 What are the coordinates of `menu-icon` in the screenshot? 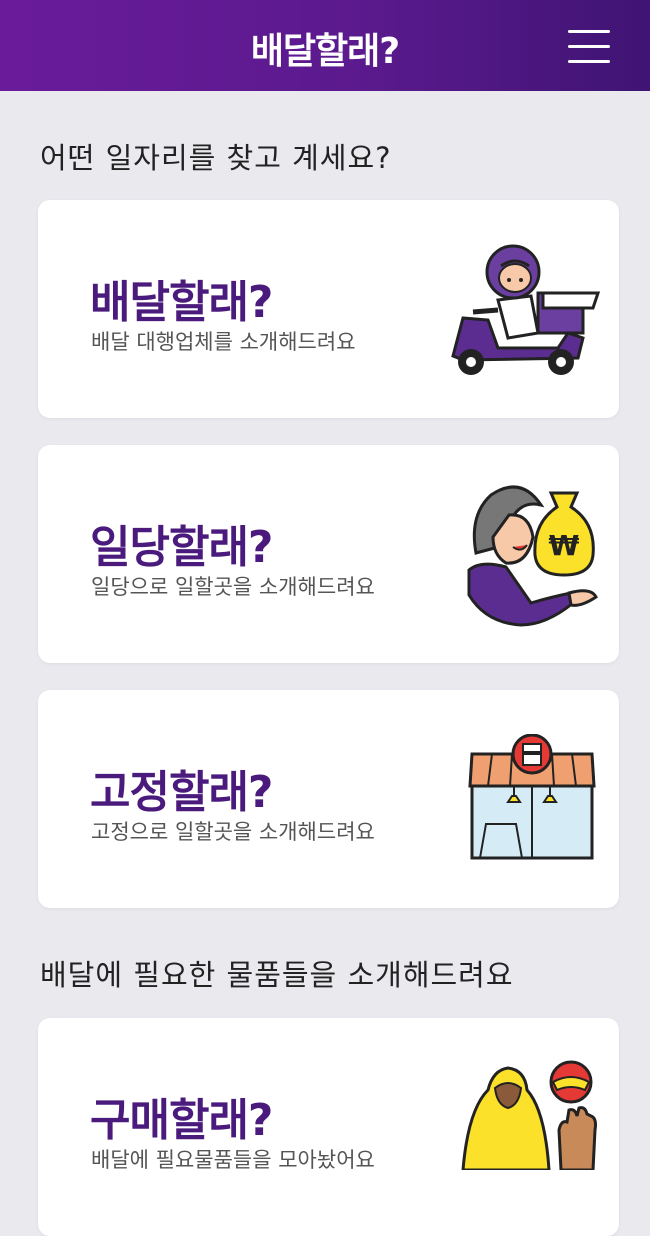 It's located at (589, 46).